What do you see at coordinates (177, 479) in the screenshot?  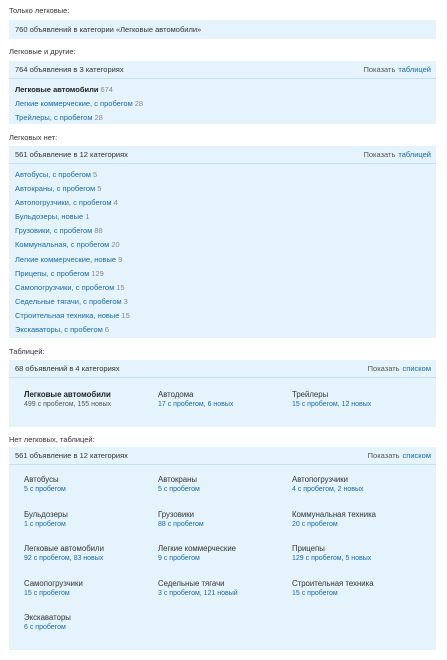 I see `category-title: Автокраны` at bounding box center [177, 479].